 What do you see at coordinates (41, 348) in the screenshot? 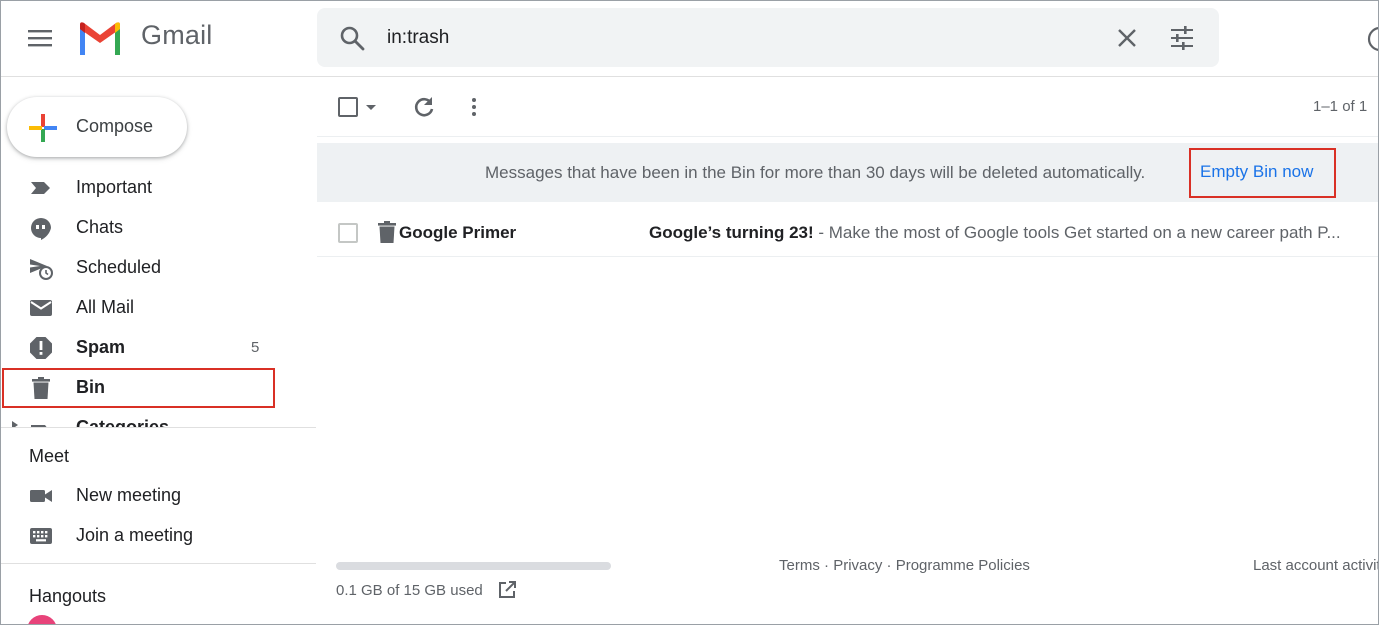
I see `spam-icon` at bounding box center [41, 348].